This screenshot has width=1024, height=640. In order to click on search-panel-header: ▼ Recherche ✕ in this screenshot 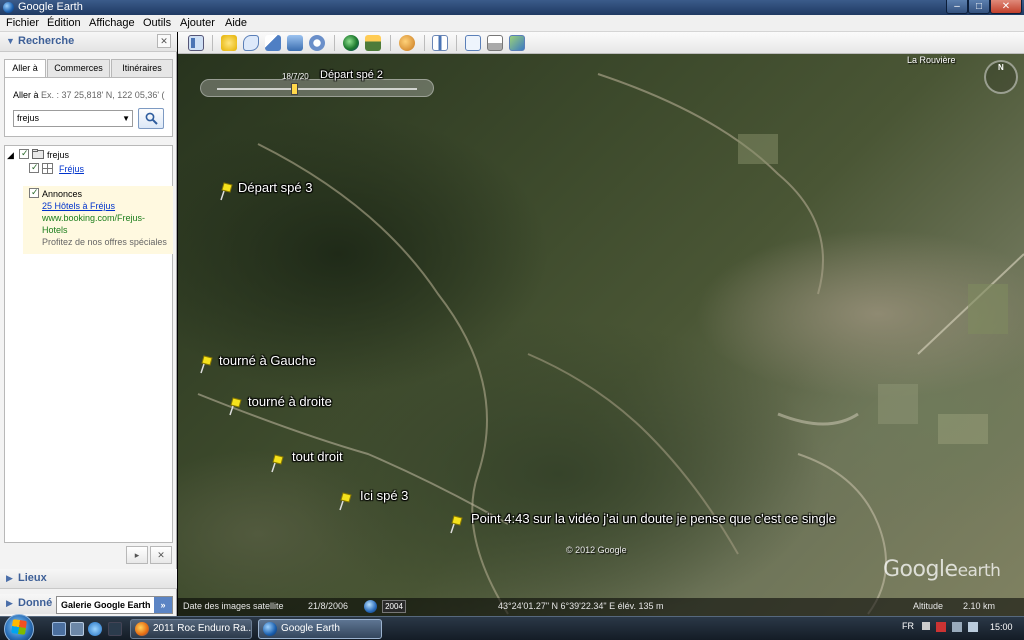, I will do `click(88, 42)`.